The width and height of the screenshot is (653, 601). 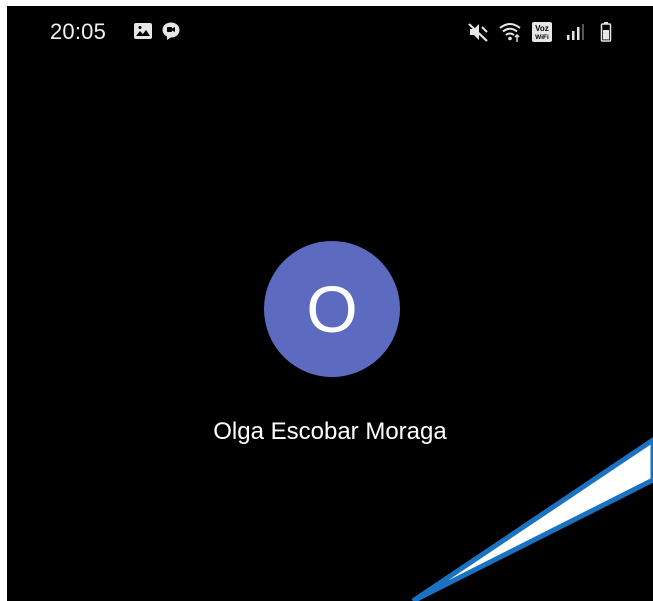 I want to click on status-icons-right: Voz WiFi, so click(x=542, y=32).